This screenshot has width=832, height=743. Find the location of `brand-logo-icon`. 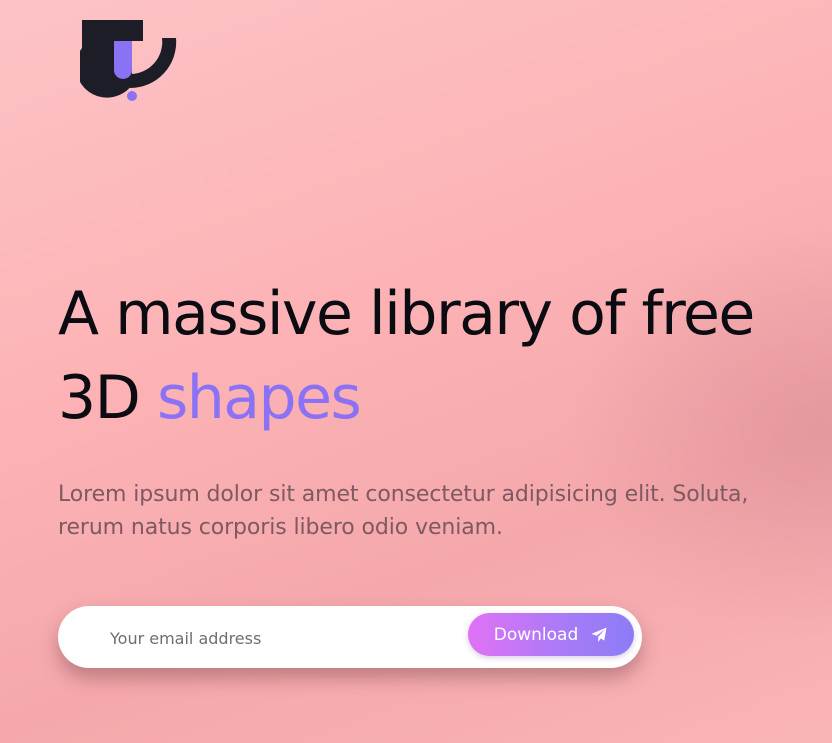

brand-logo-icon is located at coordinates (127, 61).